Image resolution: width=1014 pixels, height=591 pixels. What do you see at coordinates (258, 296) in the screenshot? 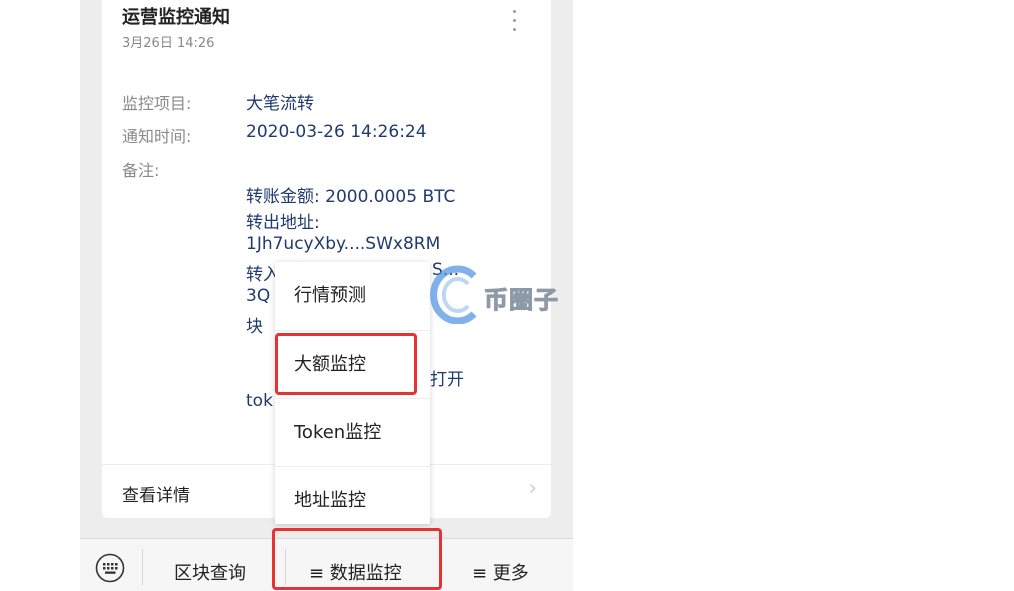
I see `remark-to-address: 3Q` at bounding box center [258, 296].